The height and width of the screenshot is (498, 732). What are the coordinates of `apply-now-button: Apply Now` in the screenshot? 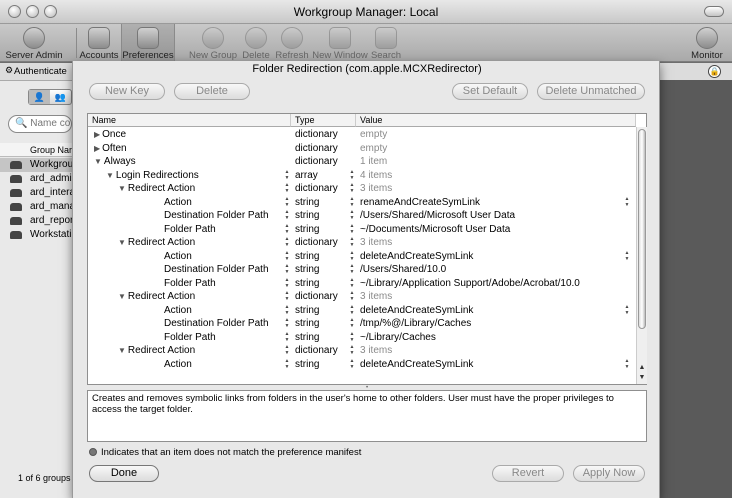 It's located at (609, 473).